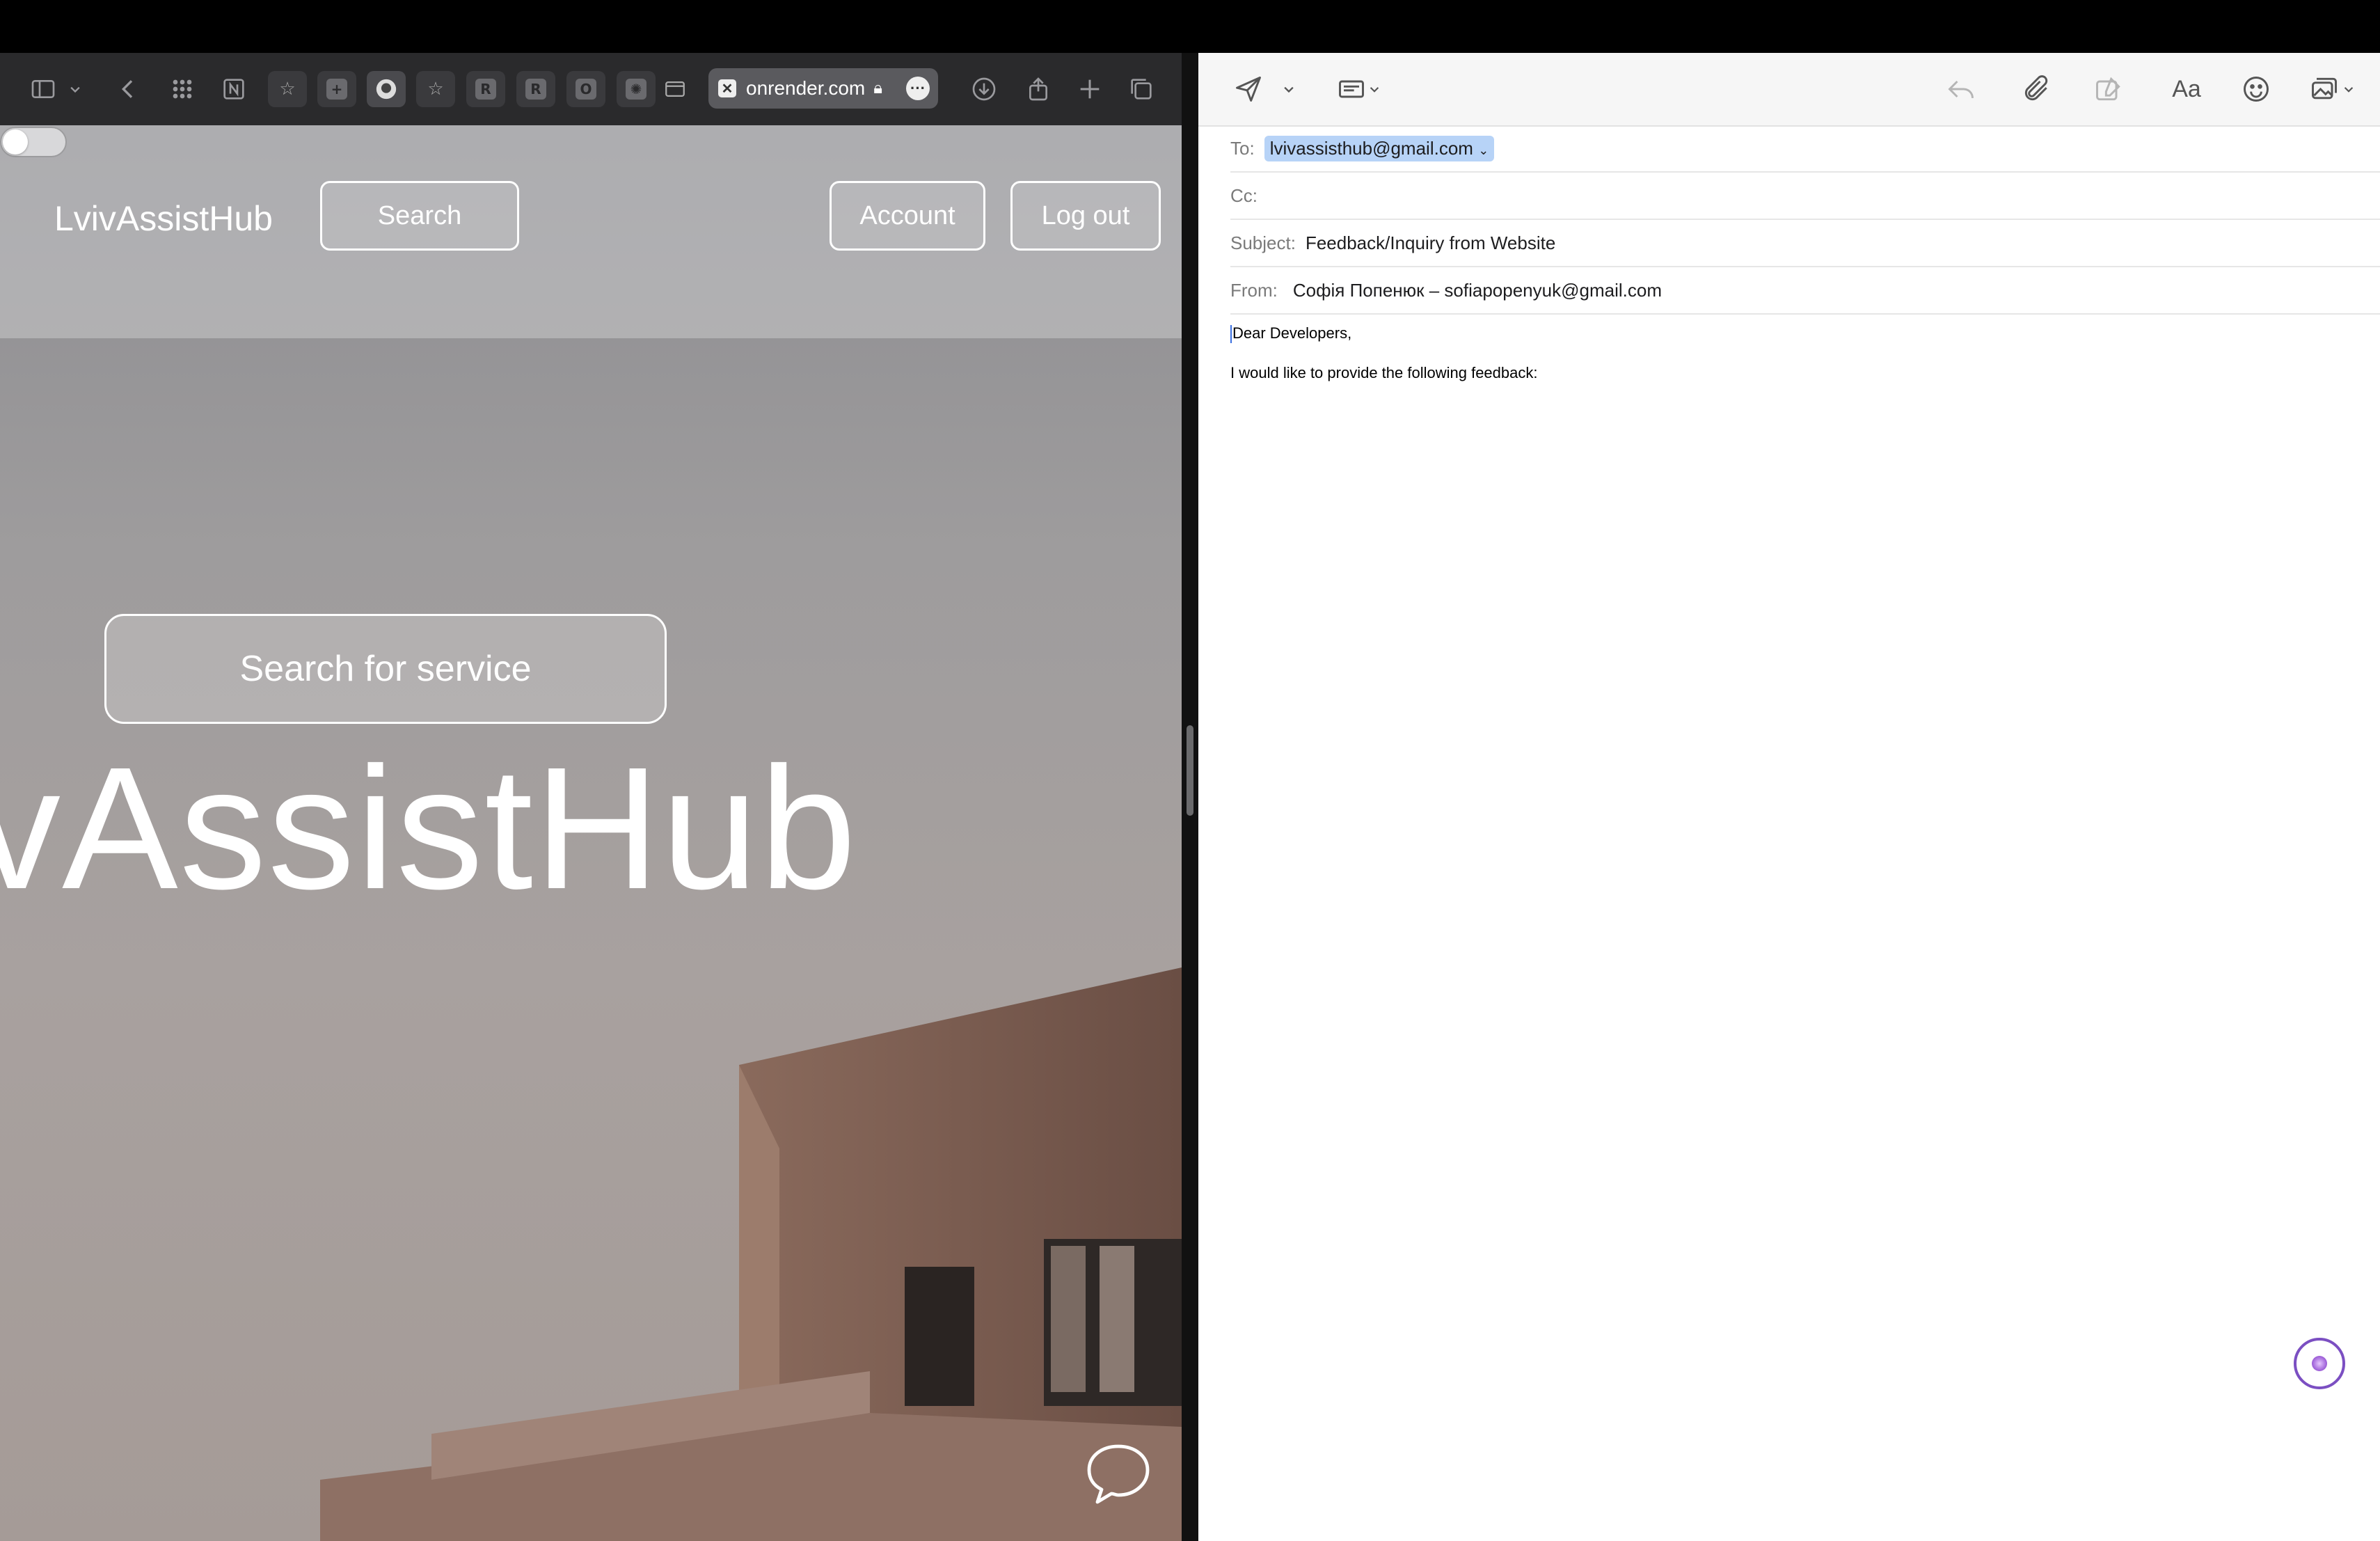 The image size is (2380, 1541). What do you see at coordinates (419, 216) in the screenshot?
I see `search-button: Search` at bounding box center [419, 216].